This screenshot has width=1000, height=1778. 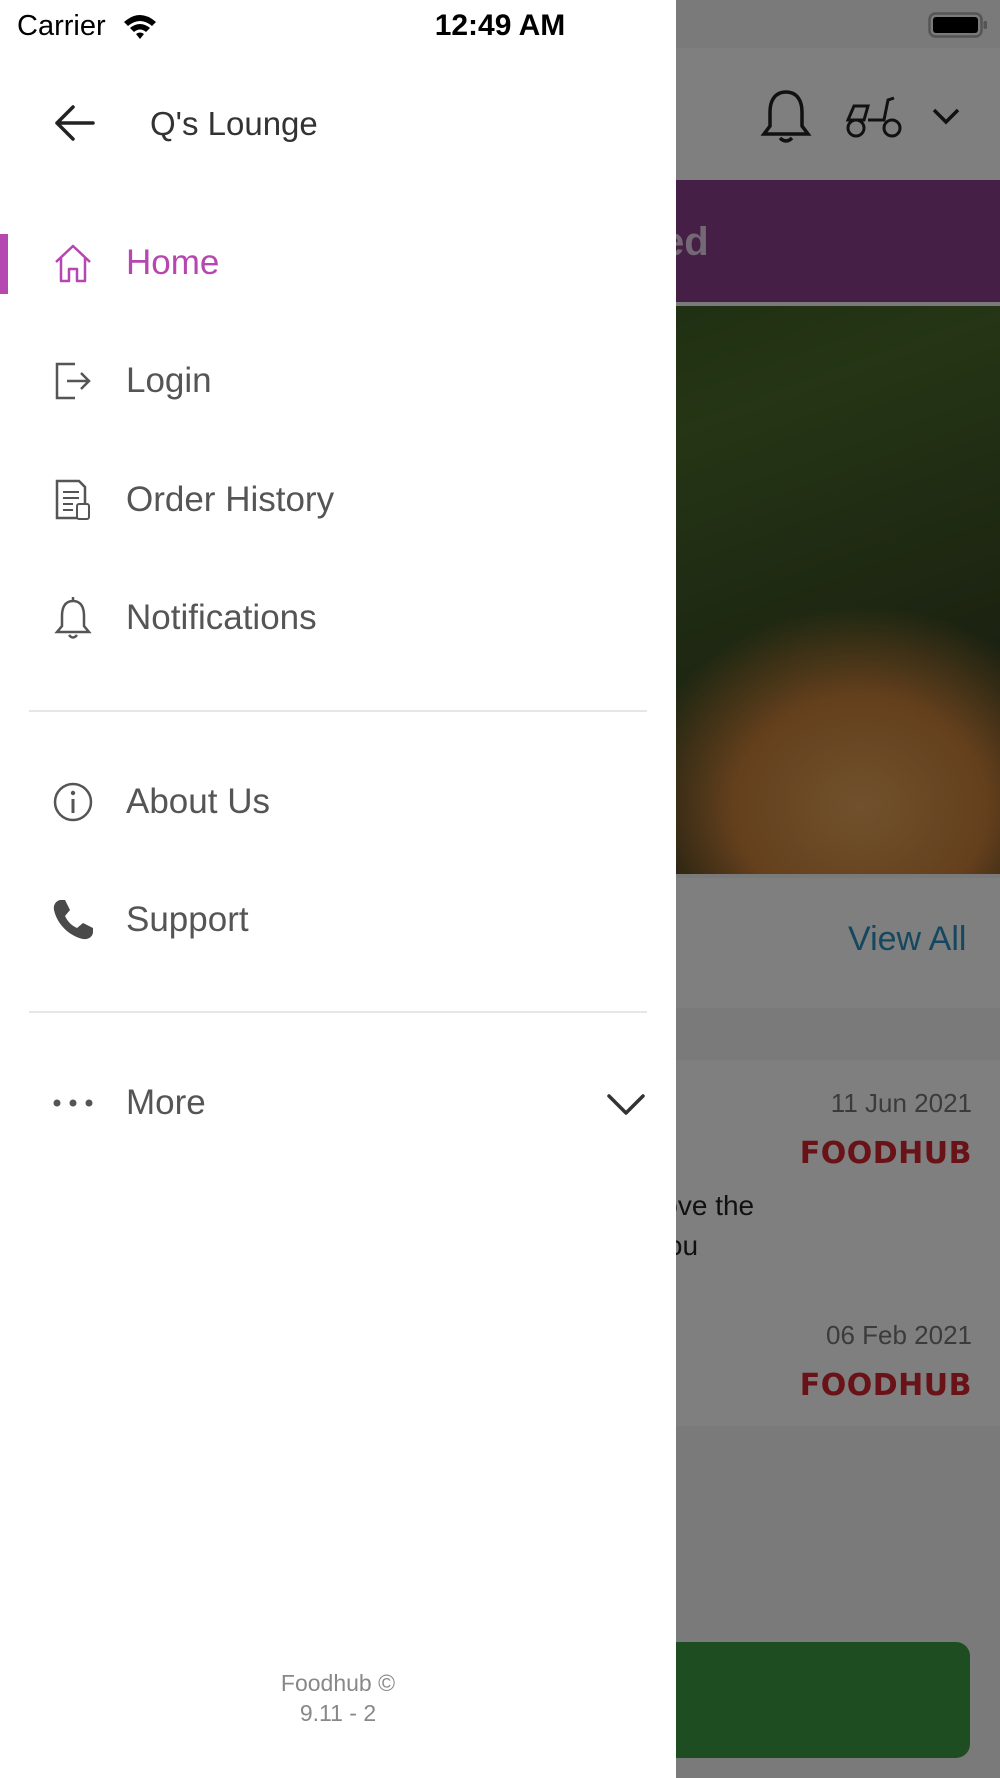 What do you see at coordinates (73, 381) in the screenshot?
I see `login-icon` at bounding box center [73, 381].